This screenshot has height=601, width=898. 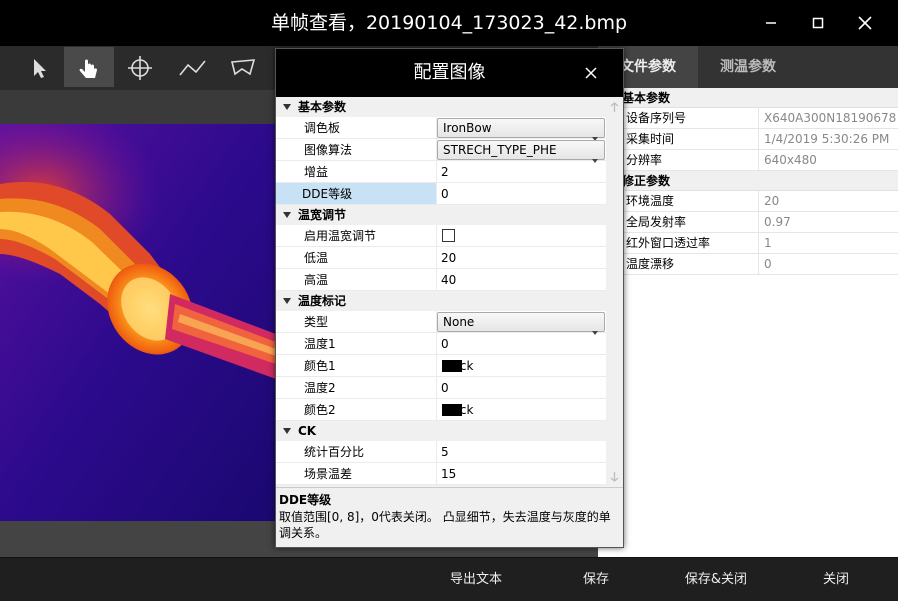 I want to click on property-row: 温度2 0, so click(x=441, y=388).